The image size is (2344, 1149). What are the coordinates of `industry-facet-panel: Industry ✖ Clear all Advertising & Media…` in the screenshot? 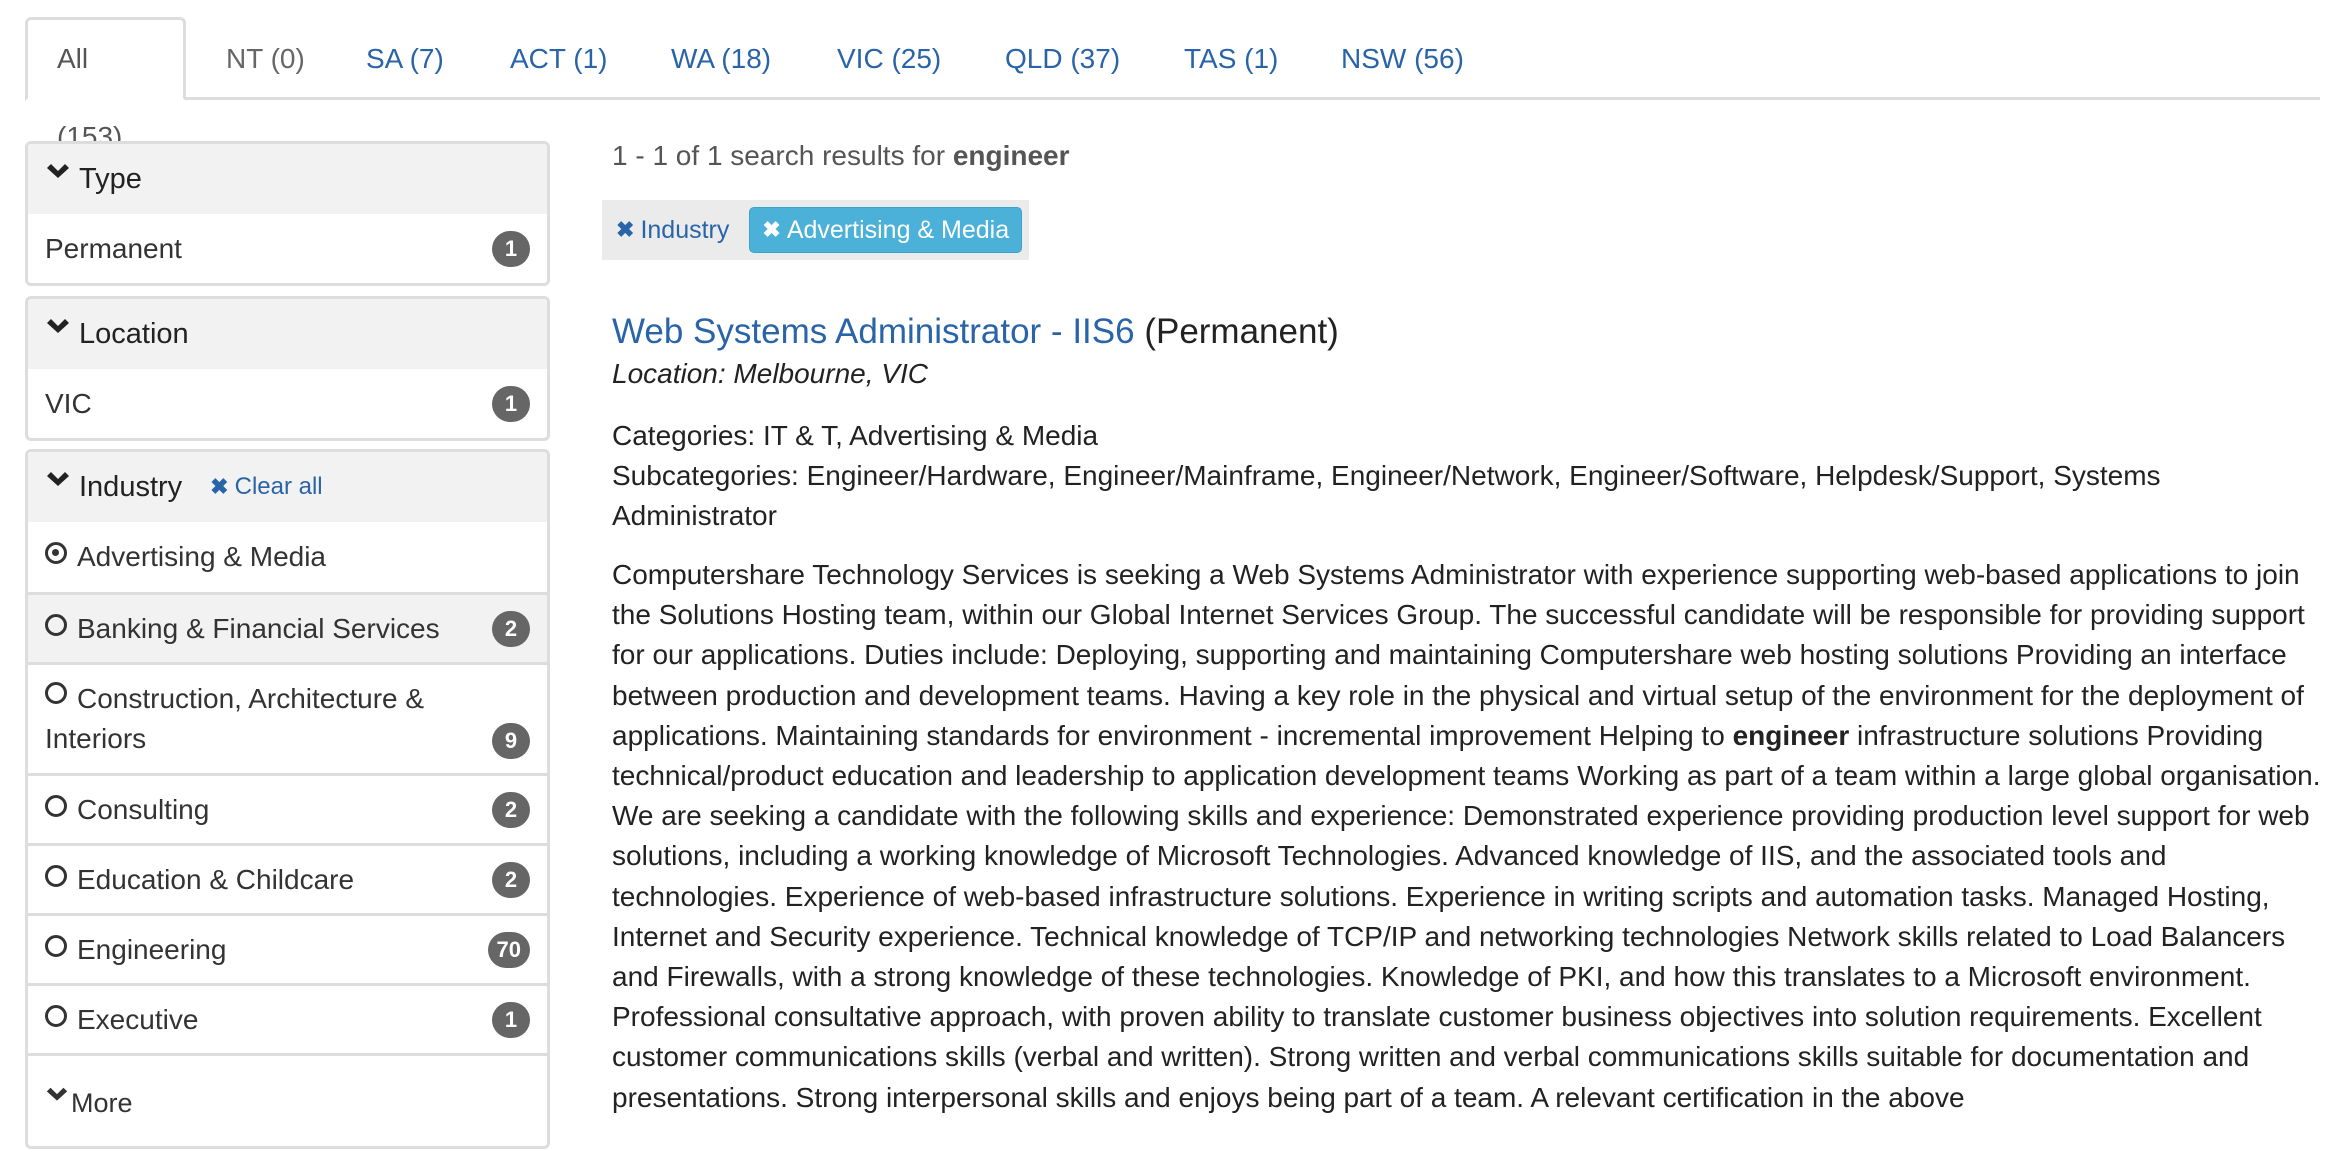 It's located at (287, 799).